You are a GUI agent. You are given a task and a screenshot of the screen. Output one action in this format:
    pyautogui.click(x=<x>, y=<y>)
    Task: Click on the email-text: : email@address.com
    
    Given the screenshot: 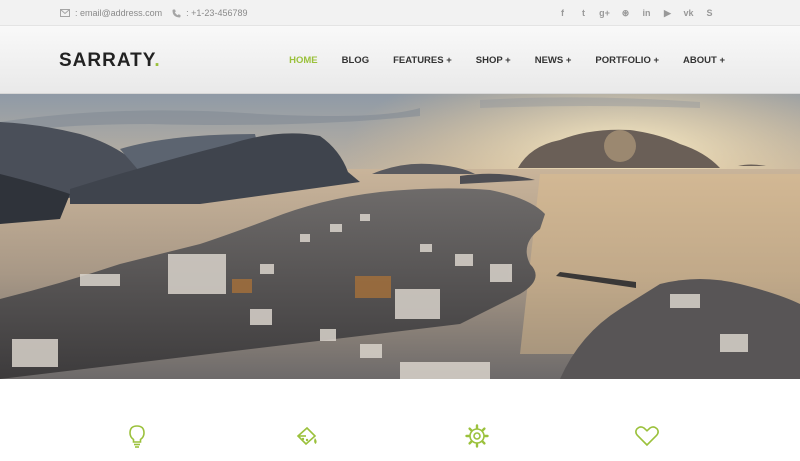 What is the action you would take?
    pyautogui.click(x=119, y=13)
    